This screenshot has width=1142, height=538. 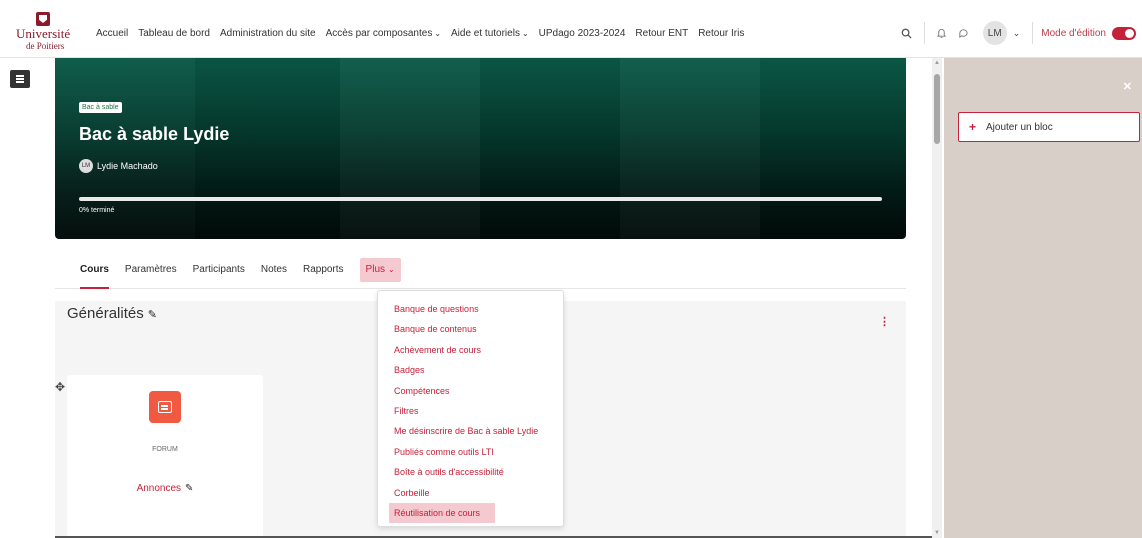 I want to click on list-icon, so click(x=20, y=79).